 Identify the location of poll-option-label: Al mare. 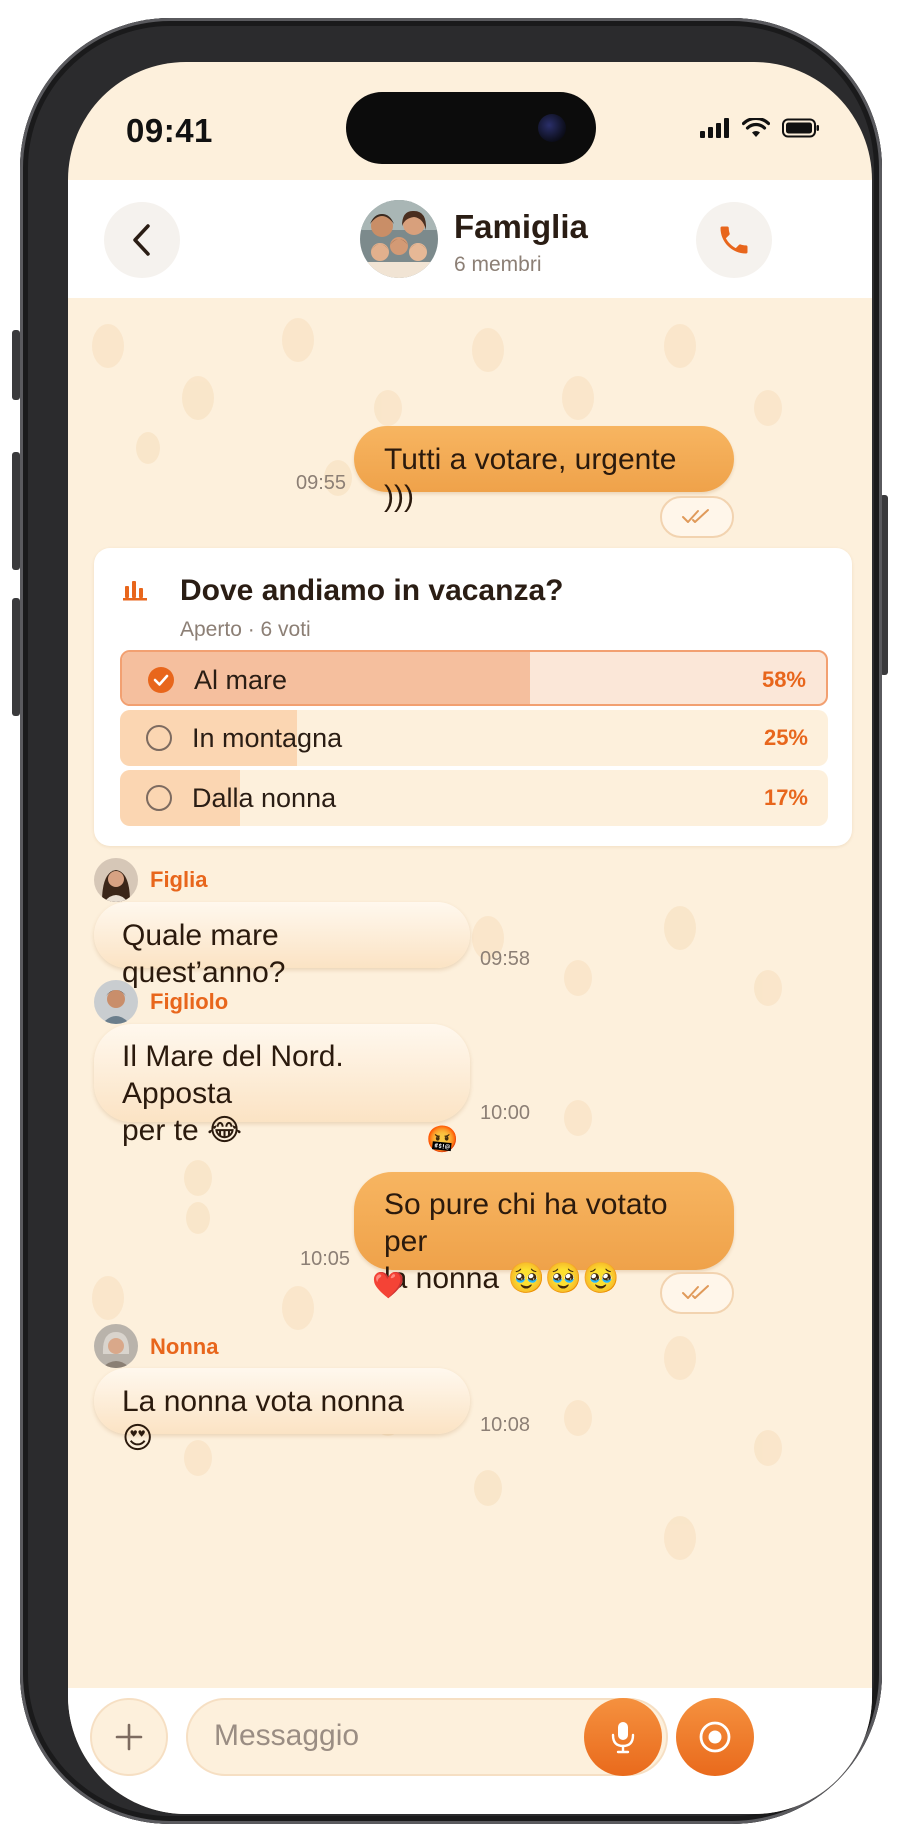
(241, 680).